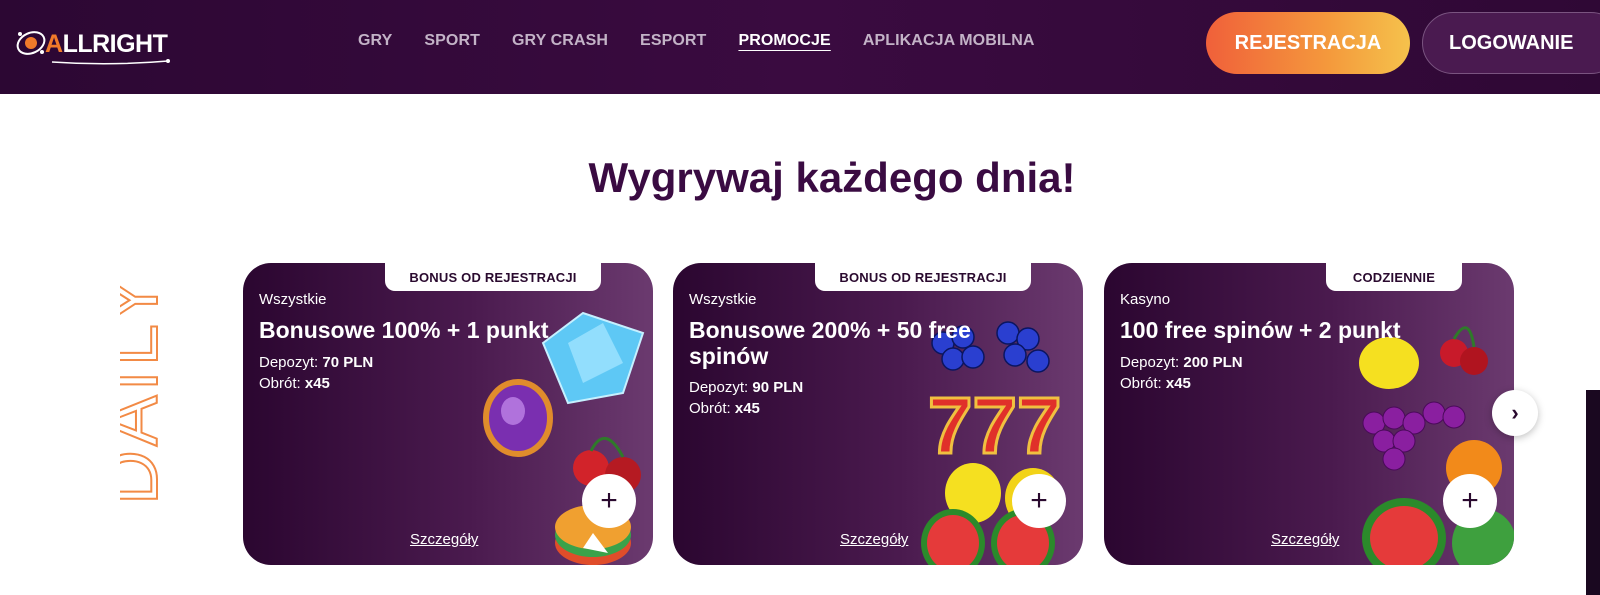 The height and width of the screenshot is (595, 1600). What do you see at coordinates (106, 44) in the screenshot?
I see `logo-text: ALLRIGHT` at bounding box center [106, 44].